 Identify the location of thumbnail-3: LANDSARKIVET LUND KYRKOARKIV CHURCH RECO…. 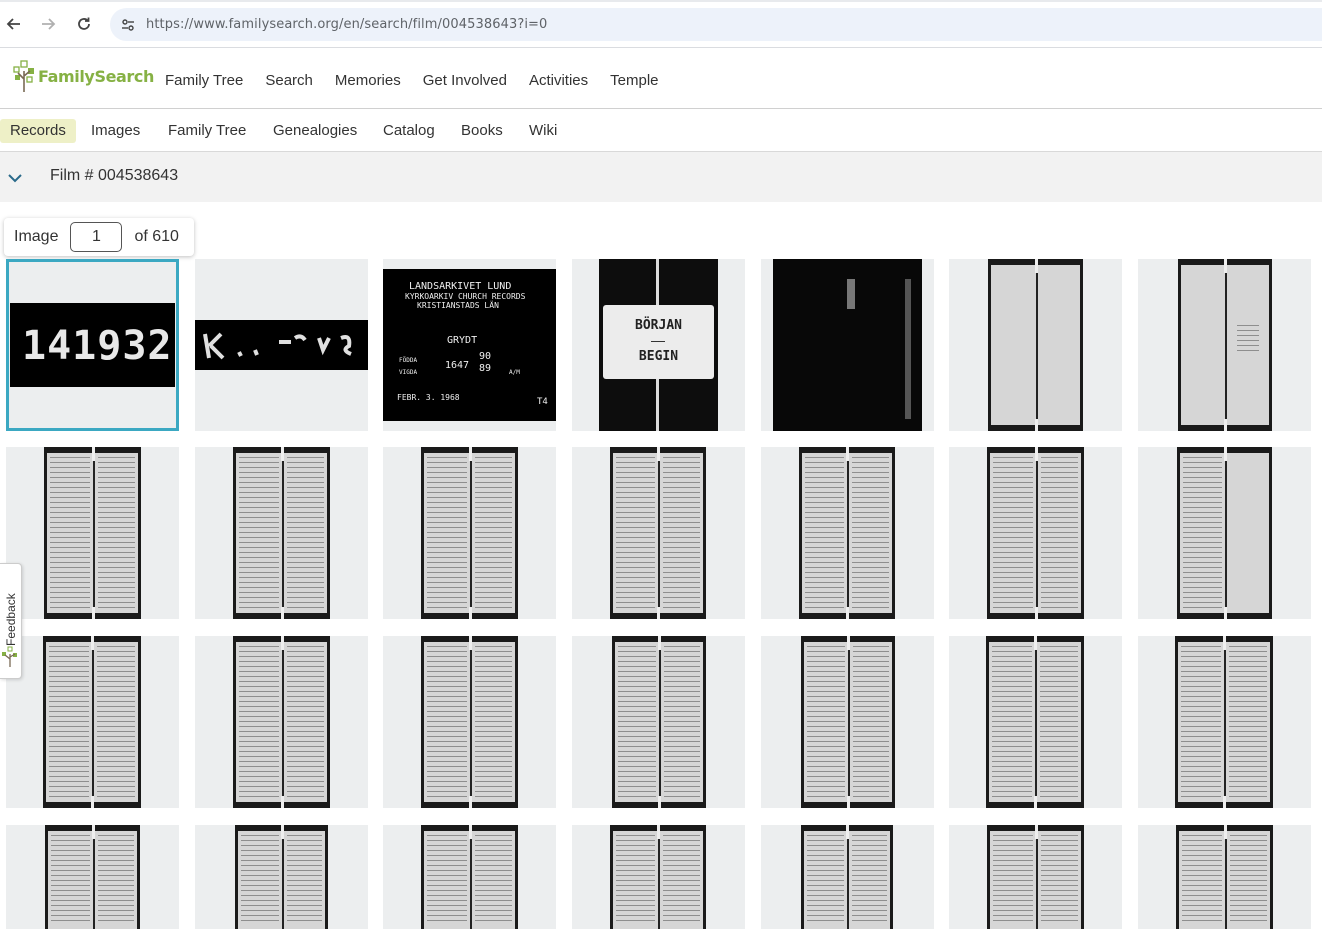
(469, 345).